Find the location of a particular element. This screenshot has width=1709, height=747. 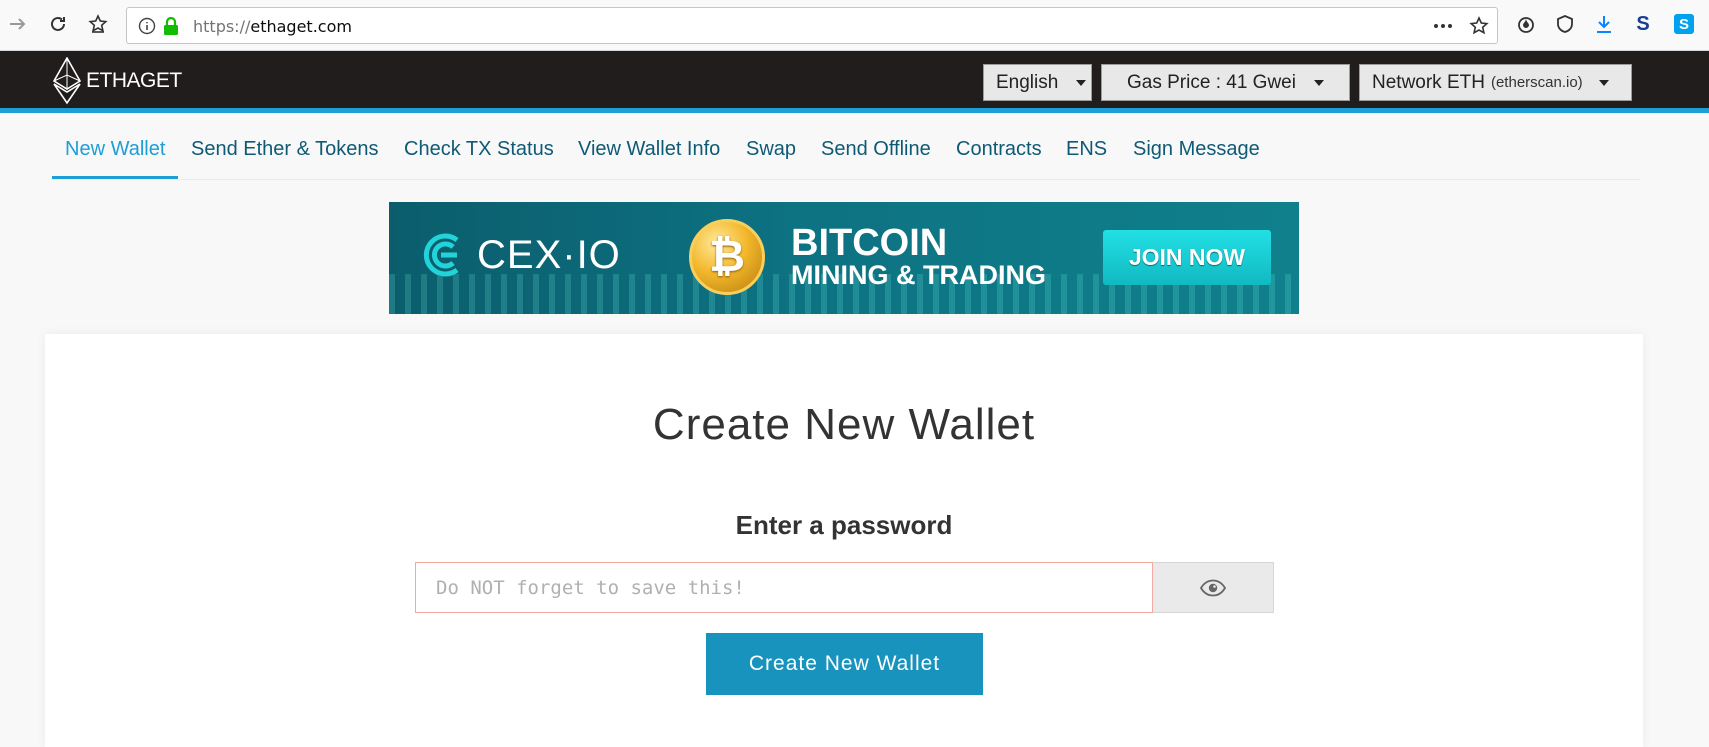

tab-sign-message: Sign Message is located at coordinates (1196, 149).